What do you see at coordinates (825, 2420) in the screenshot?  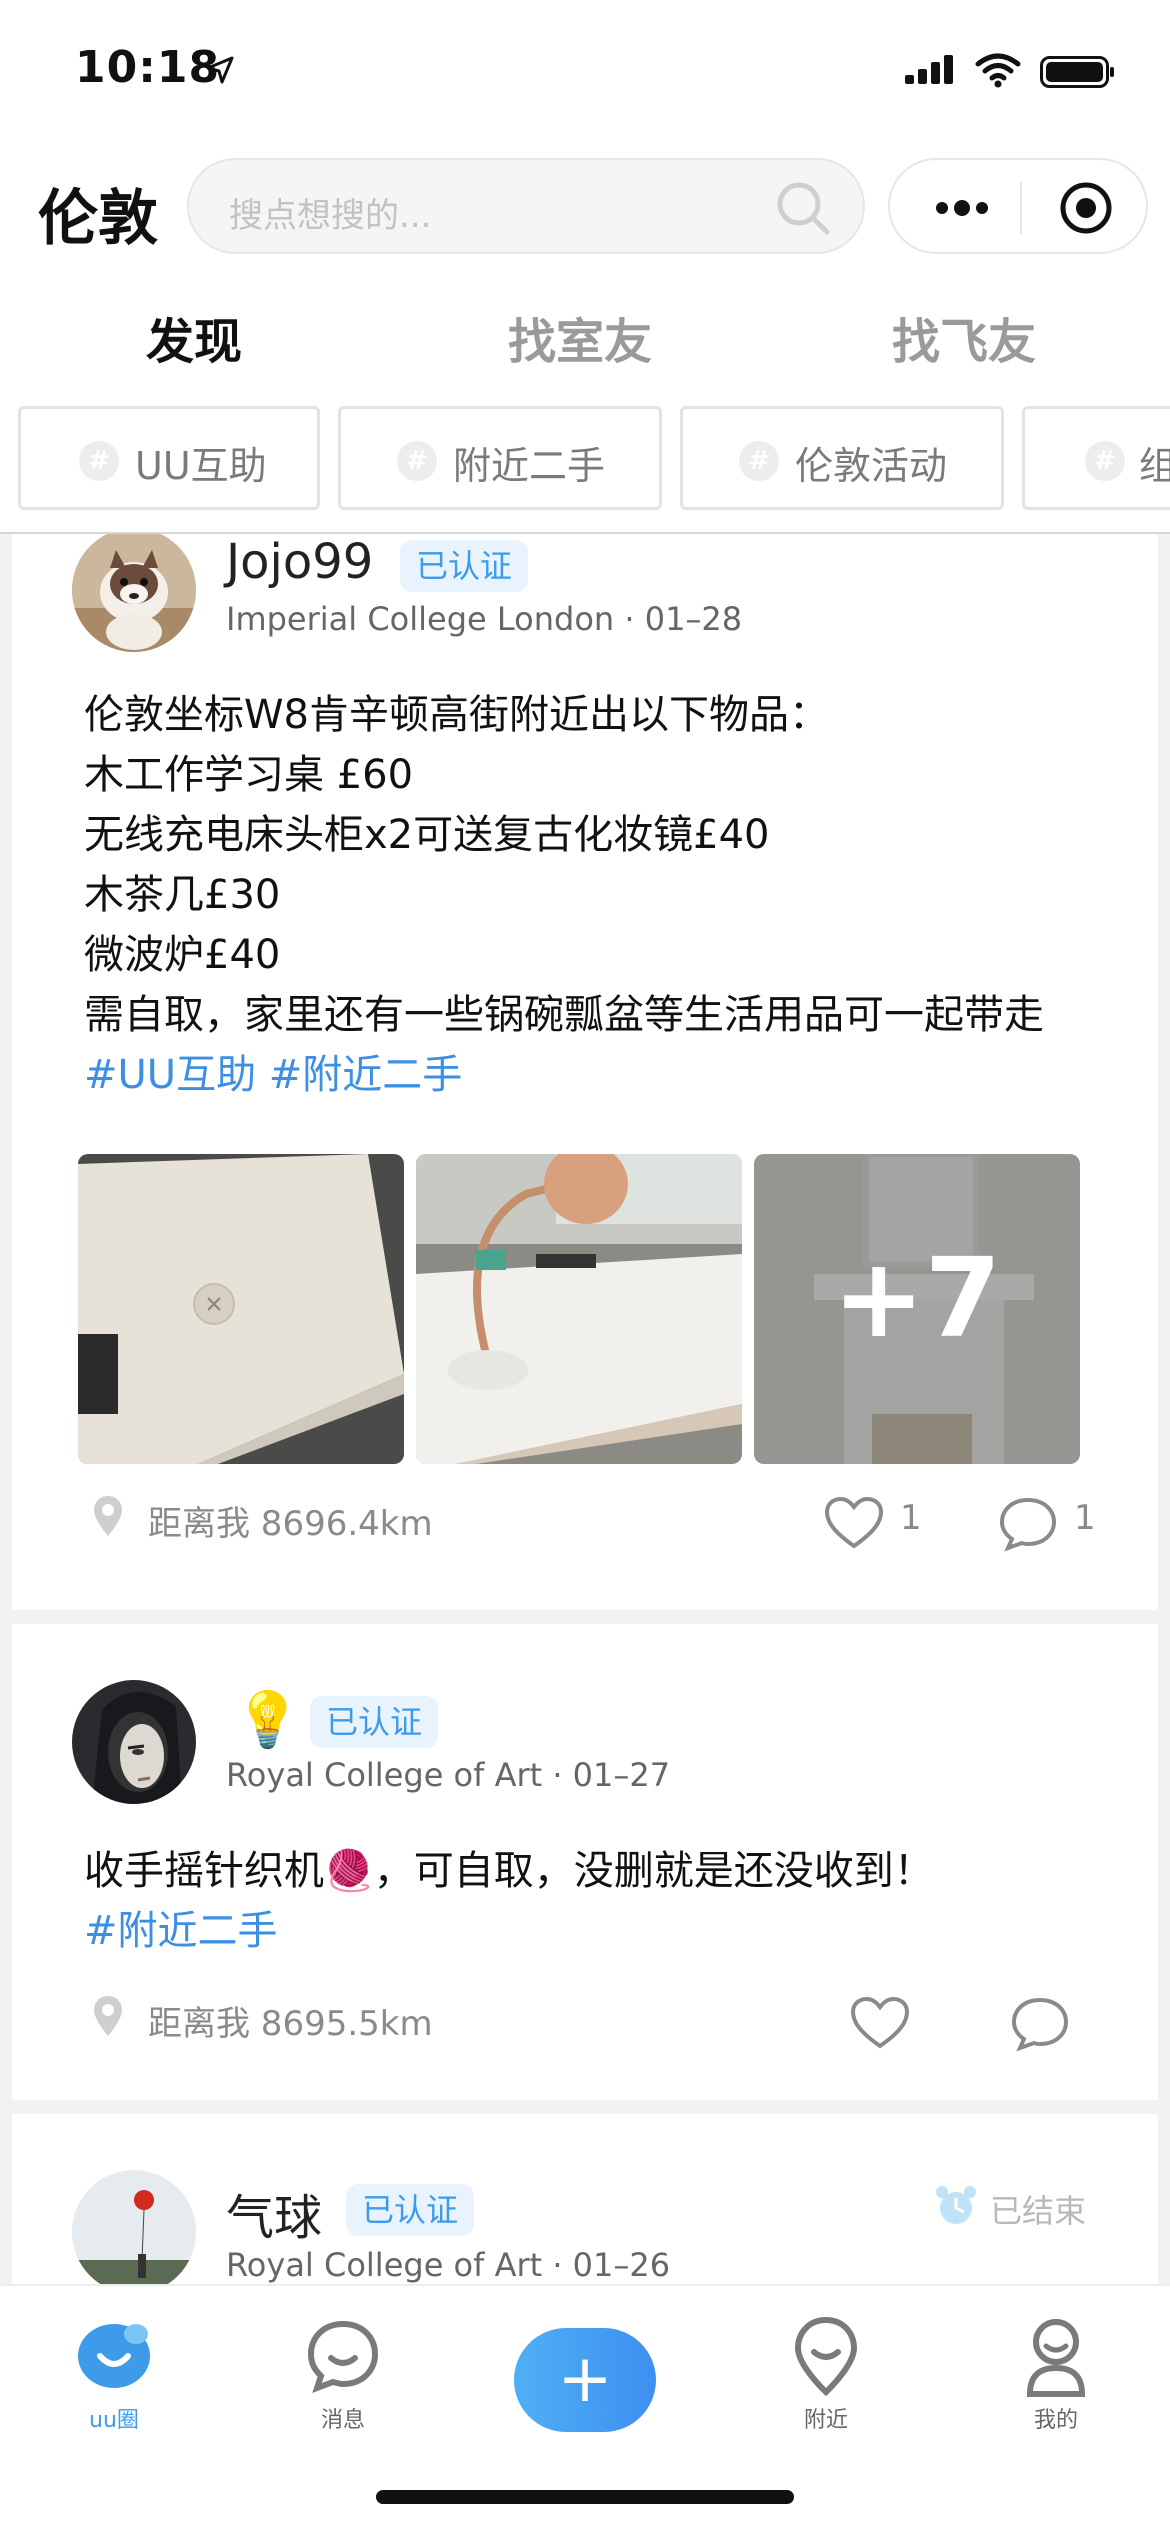 I see `nav-label: 附近` at bounding box center [825, 2420].